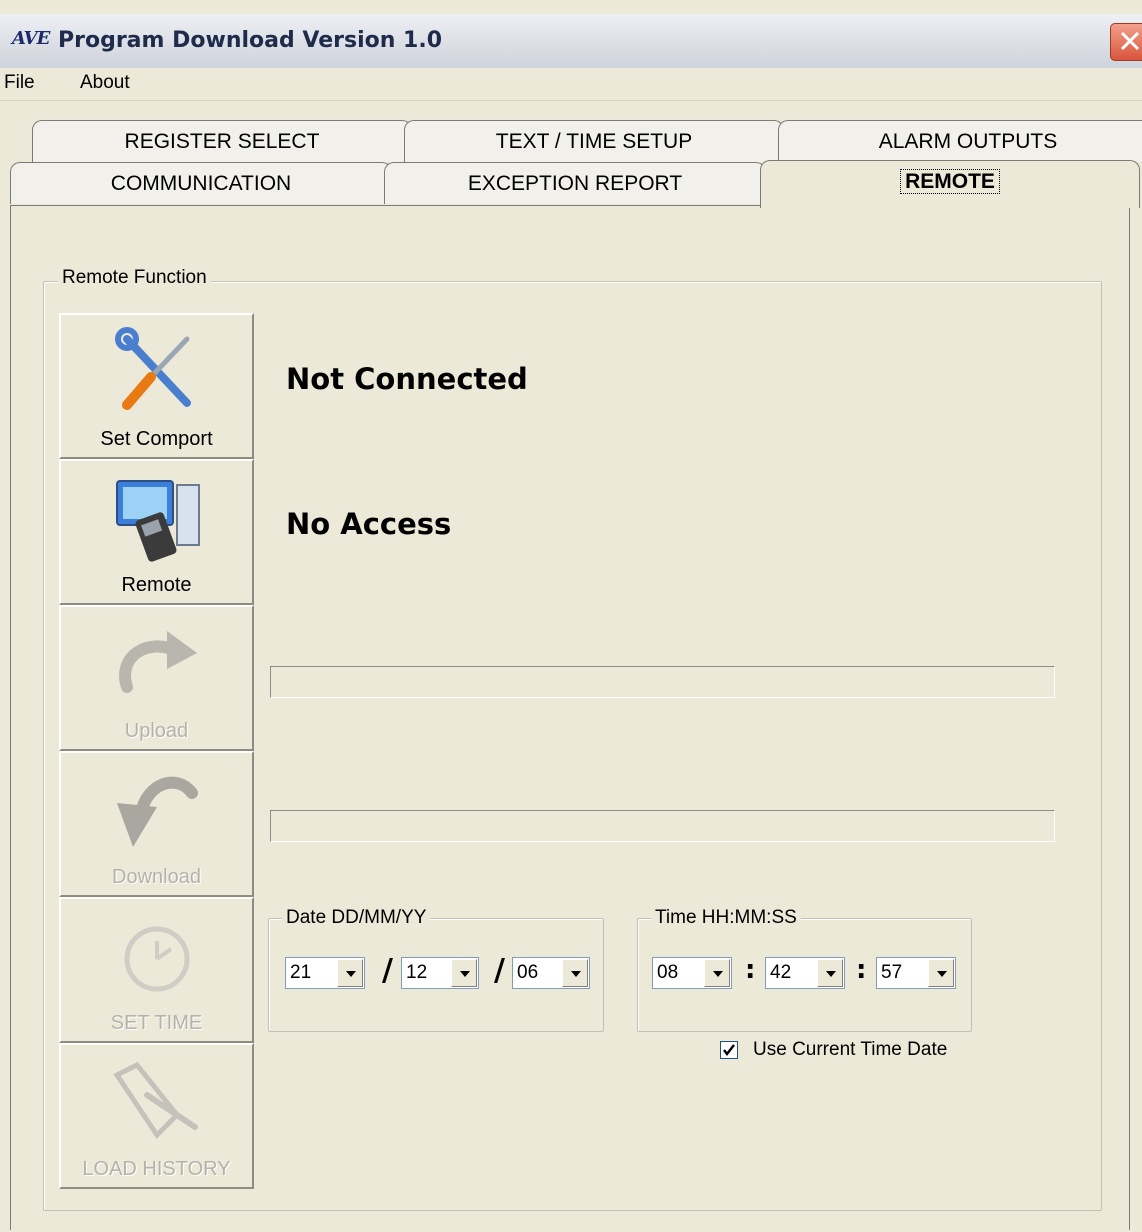 The height and width of the screenshot is (1232, 1142). Describe the element at coordinates (369, 524) in the screenshot. I see `access-status: No Access` at that location.